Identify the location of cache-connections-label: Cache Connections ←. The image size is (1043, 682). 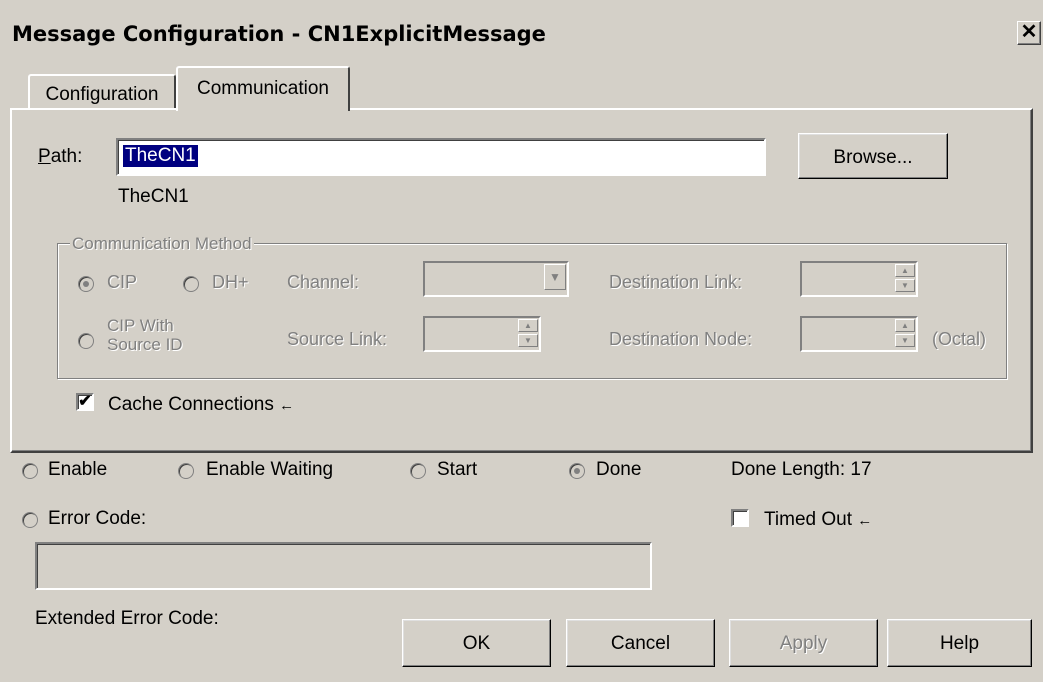
(201, 405).